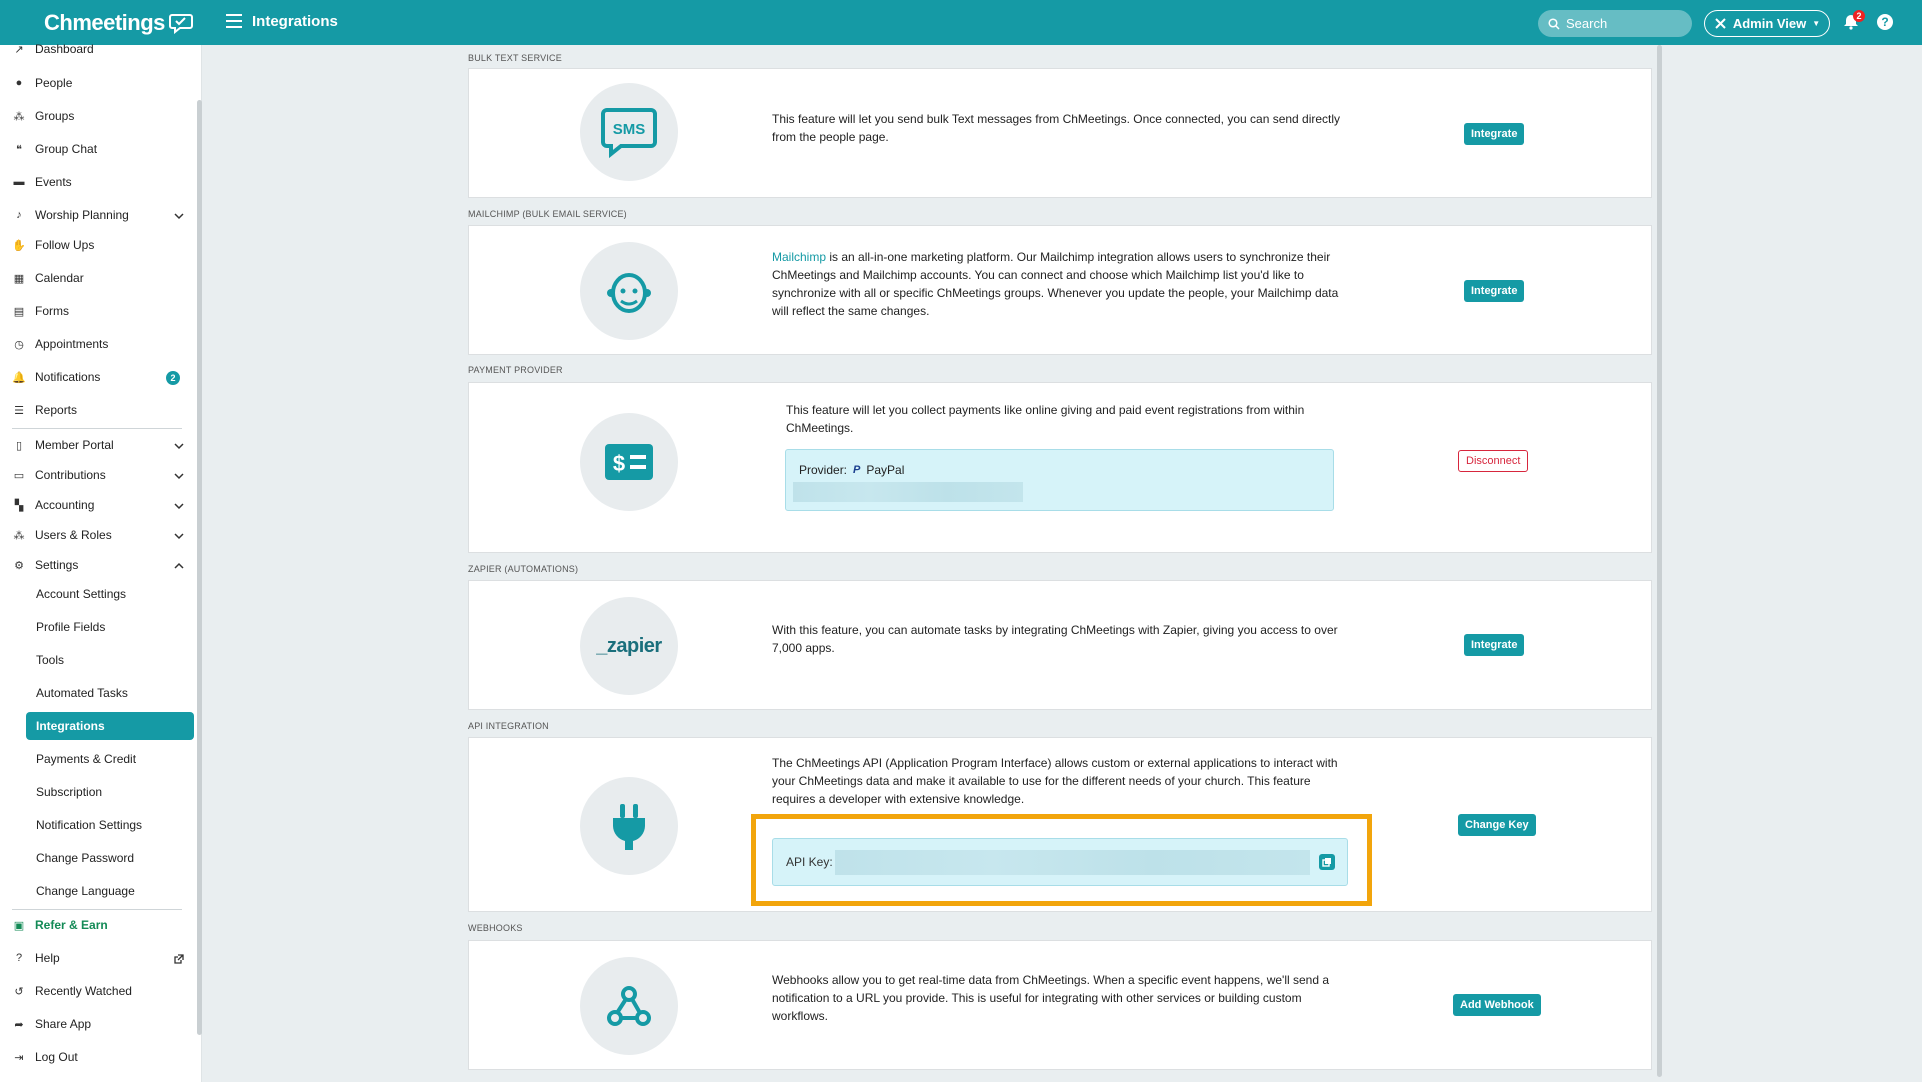  Describe the element at coordinates (102, 475) in the screenshot. I see `sidebar-item-contributions: ▭ Contributions` at that location.